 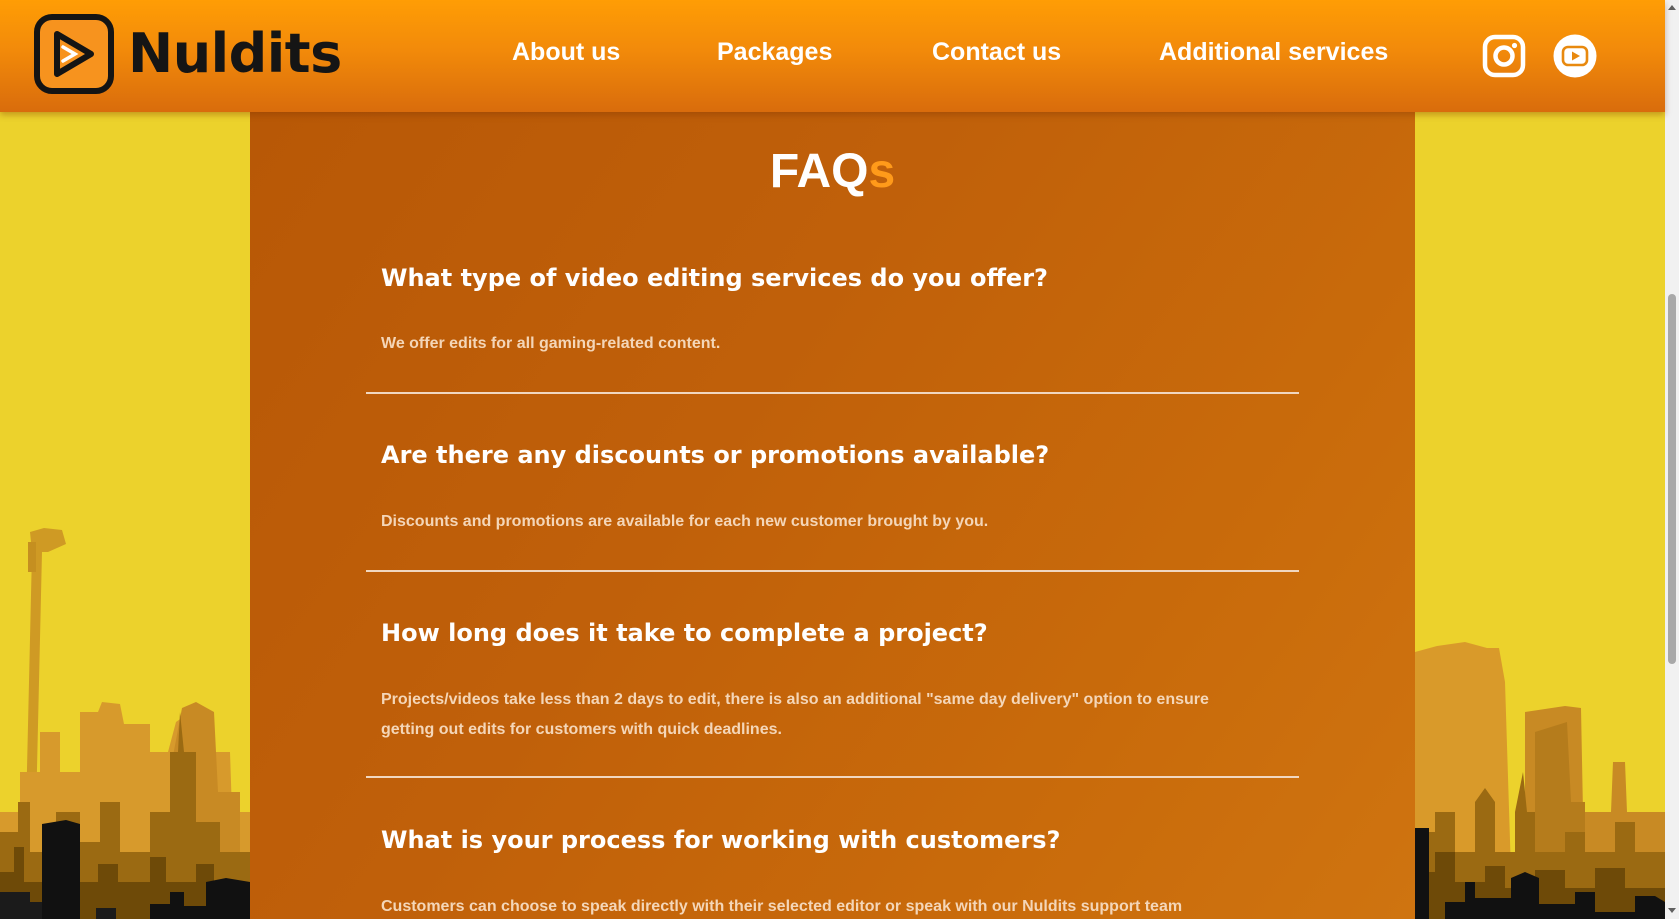 I want to click on nav-contact-us: Contact us, so click(x=996, y=52).